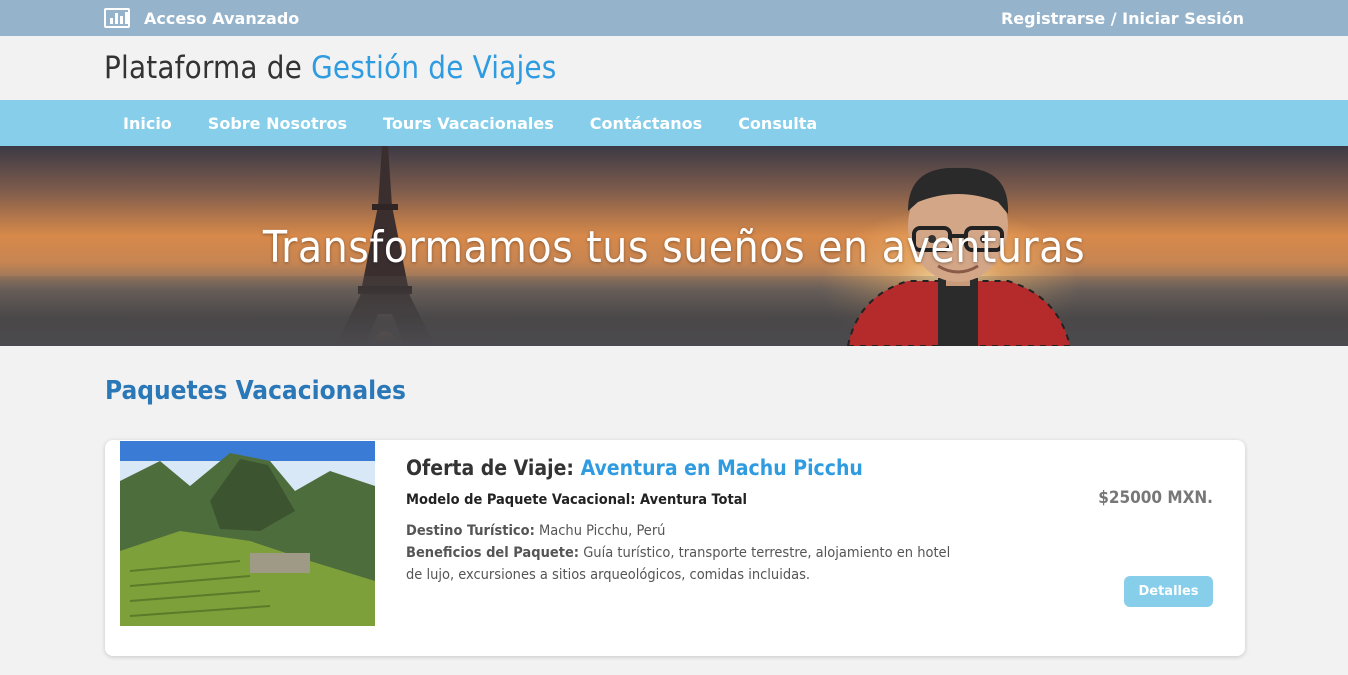  Describe the element at coordinates (434, 68) in the screenshot. I see `site-title-accent: Gestión de Viajes` at that location.